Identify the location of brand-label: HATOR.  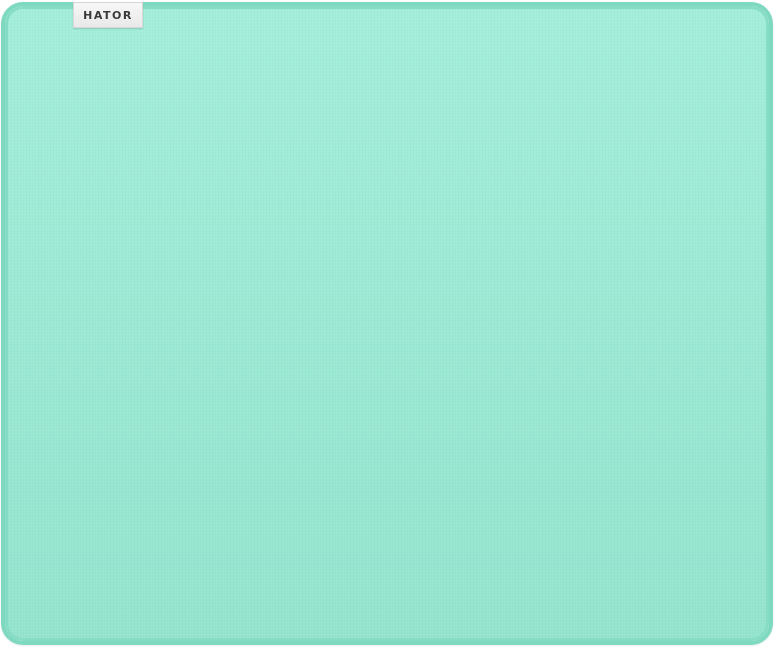
(108, 15).